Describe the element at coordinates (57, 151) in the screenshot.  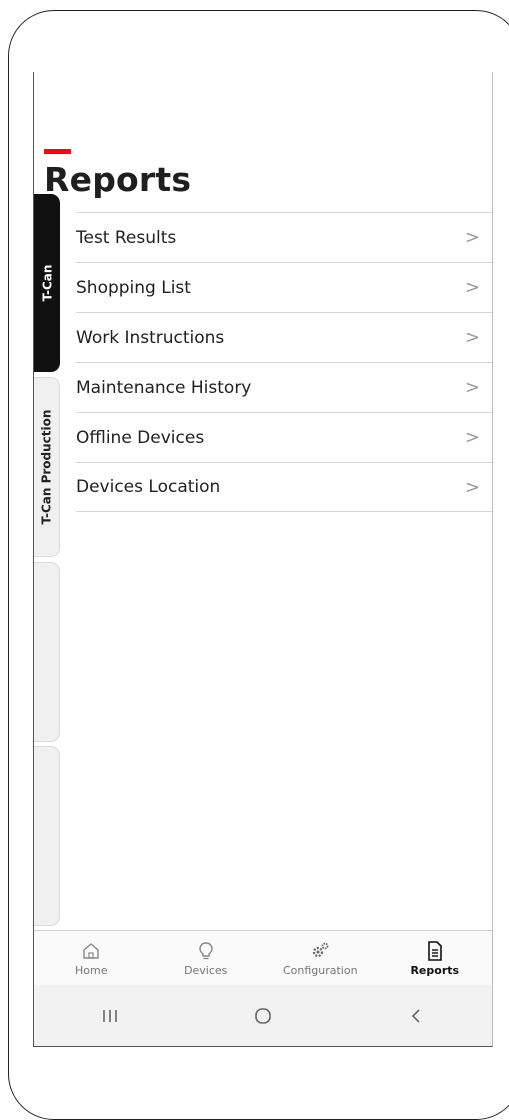
I see `title-accent-bar` at that location.